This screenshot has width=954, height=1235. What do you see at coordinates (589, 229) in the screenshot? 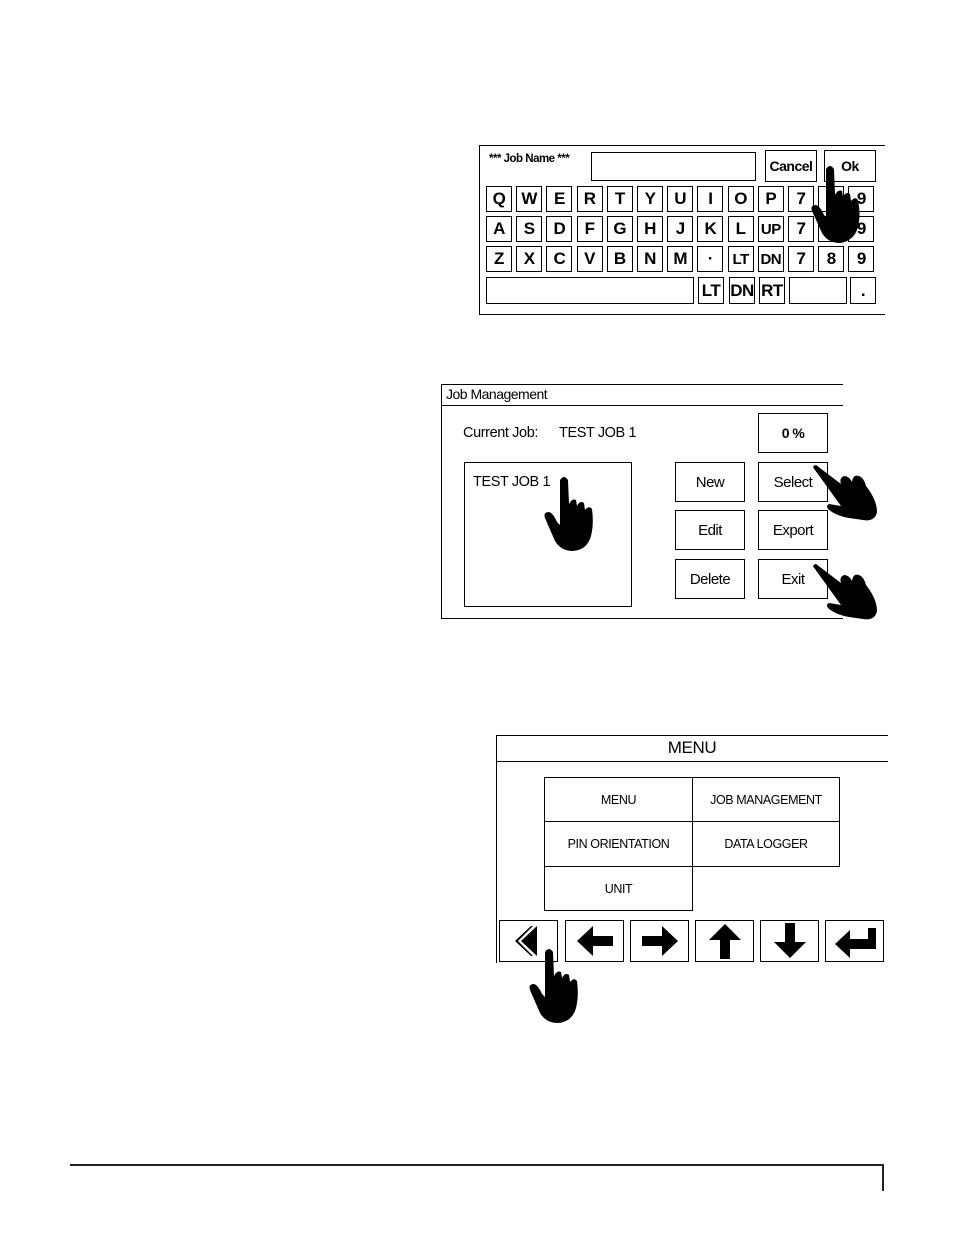
I see `key-f: F` at bounding box center [589, 229].